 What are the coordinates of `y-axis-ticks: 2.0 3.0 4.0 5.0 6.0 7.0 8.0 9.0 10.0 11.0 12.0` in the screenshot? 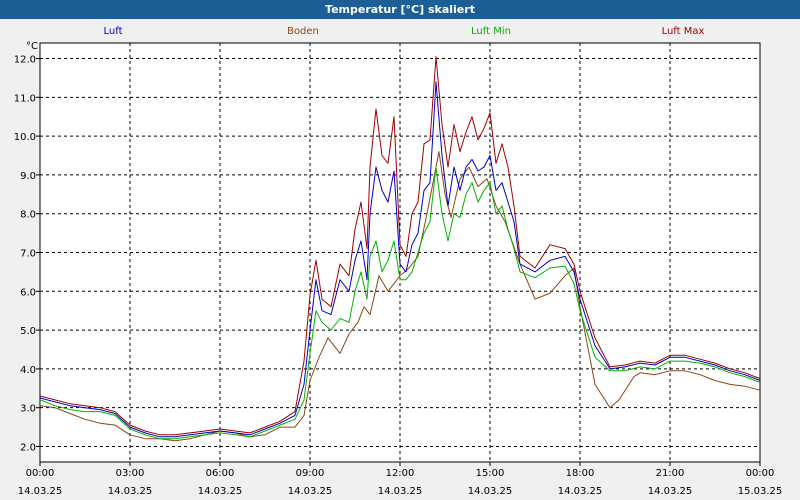 It's located at (27, 254).